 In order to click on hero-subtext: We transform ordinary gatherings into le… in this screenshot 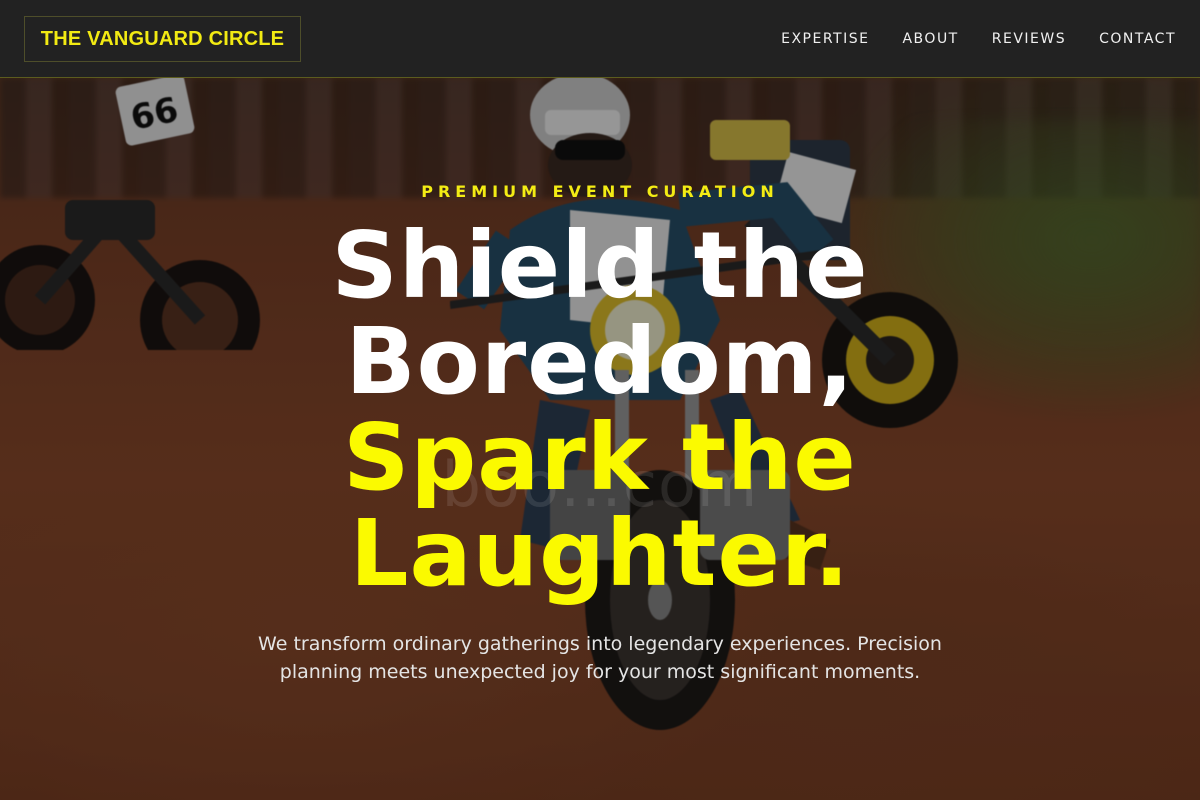, I will do `click(600, 658)`.